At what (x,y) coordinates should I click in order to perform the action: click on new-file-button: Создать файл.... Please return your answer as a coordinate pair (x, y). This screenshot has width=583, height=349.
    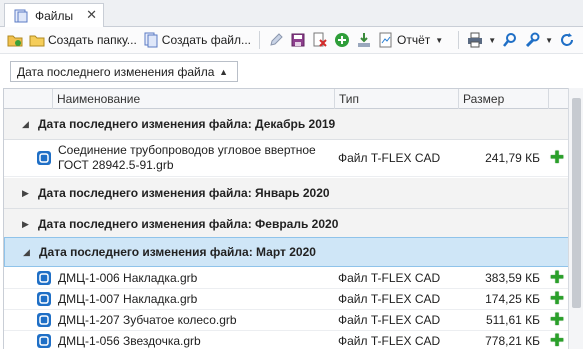
    Looking at the image, I should click on (197, 40).